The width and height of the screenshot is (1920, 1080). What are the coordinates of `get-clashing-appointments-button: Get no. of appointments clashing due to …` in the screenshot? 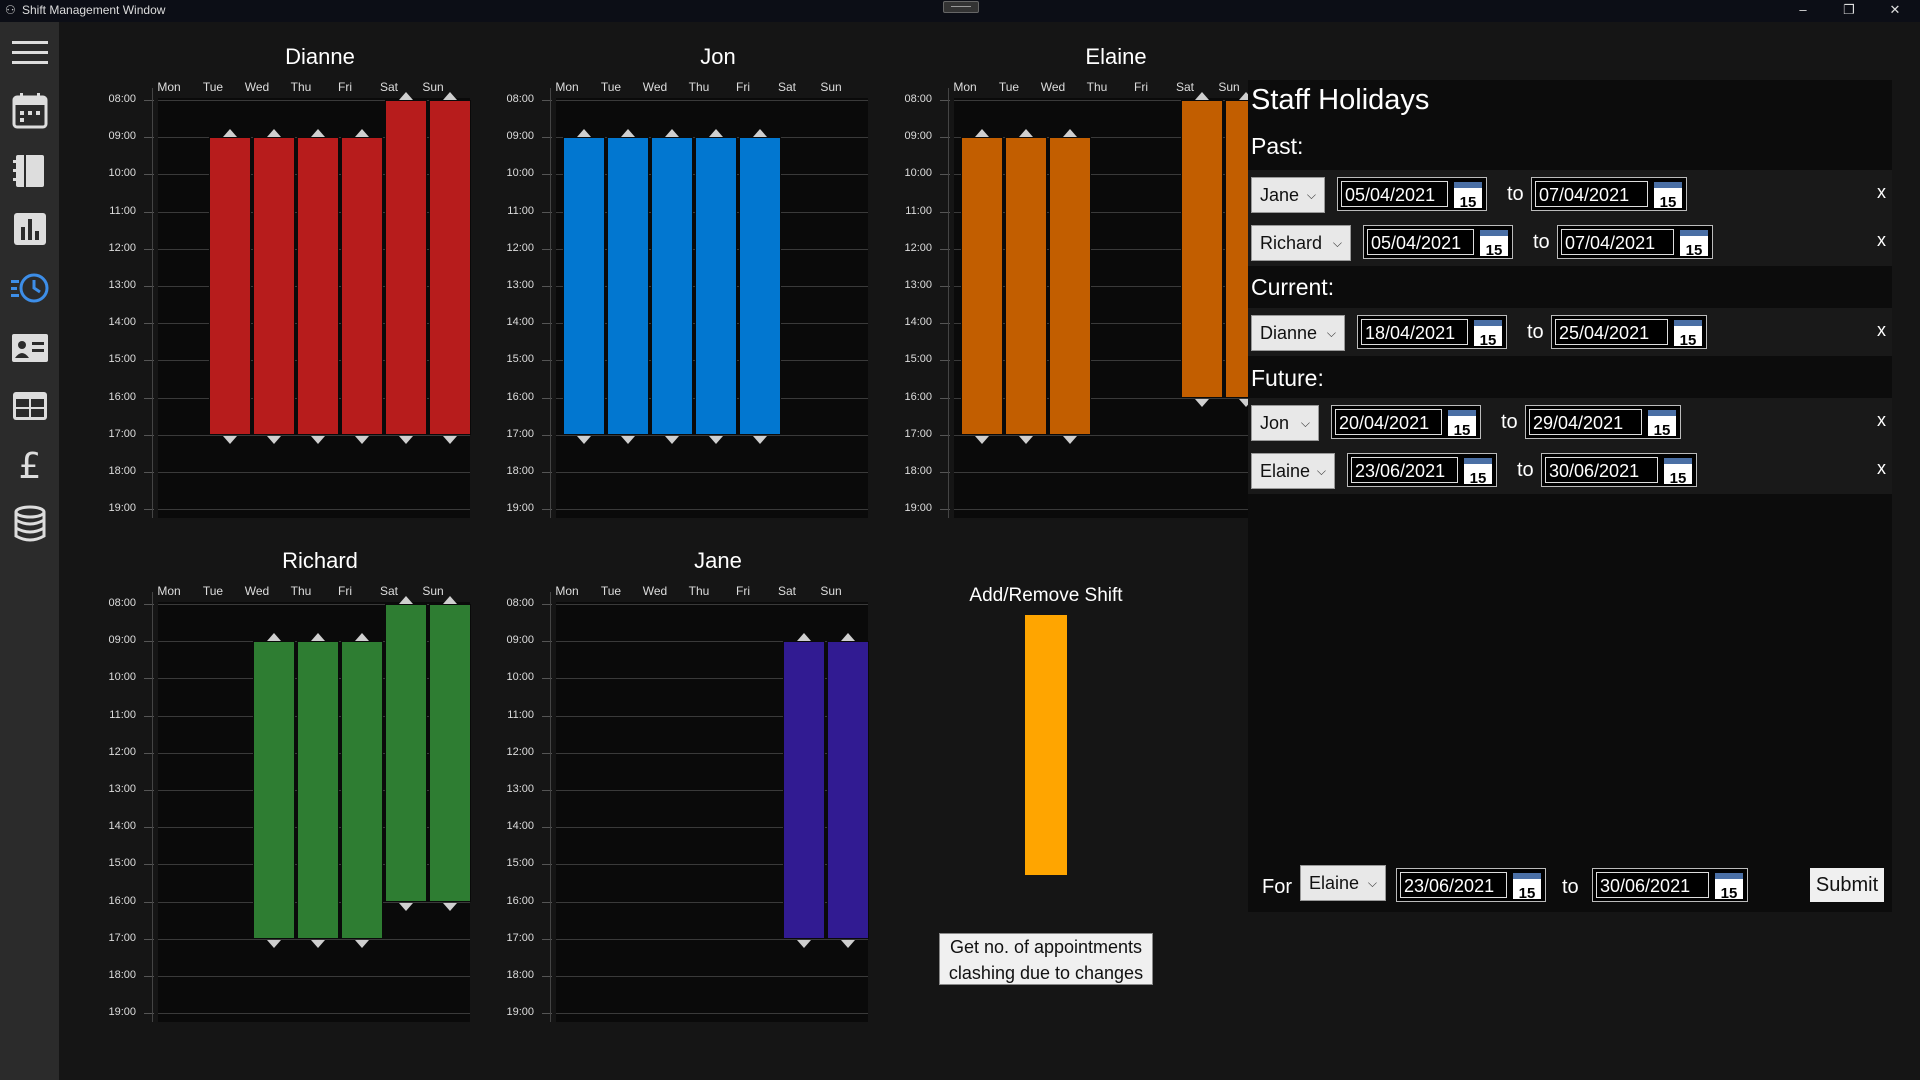 It's located at (1046, 959).